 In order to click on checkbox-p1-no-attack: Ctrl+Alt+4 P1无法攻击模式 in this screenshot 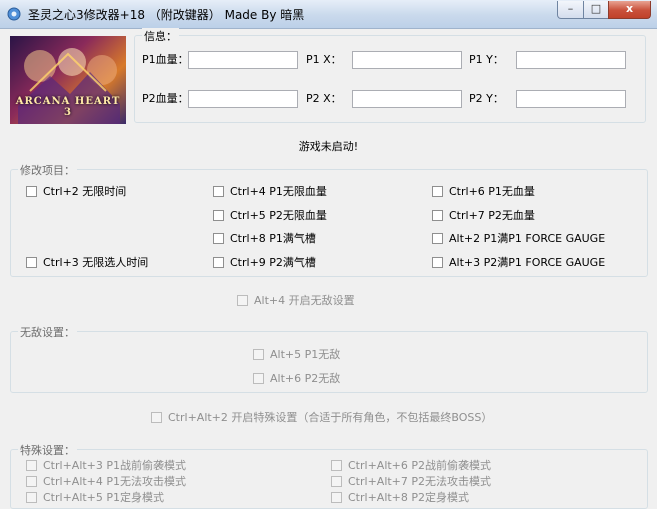, I will do `click(106, 482)`.